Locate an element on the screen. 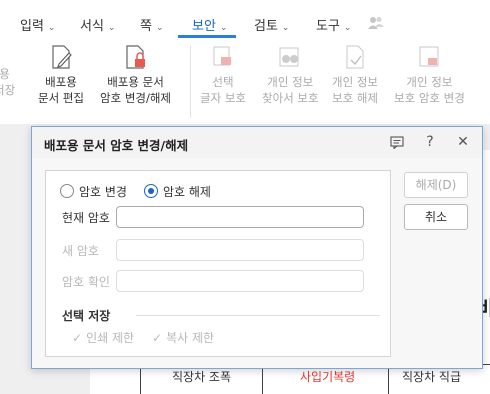 Image resolution: width=490 pixels, height=394 pixels. change-release-password-button: 배포용 문서 암호 변경/해제 is located at coordinates (135, 75).